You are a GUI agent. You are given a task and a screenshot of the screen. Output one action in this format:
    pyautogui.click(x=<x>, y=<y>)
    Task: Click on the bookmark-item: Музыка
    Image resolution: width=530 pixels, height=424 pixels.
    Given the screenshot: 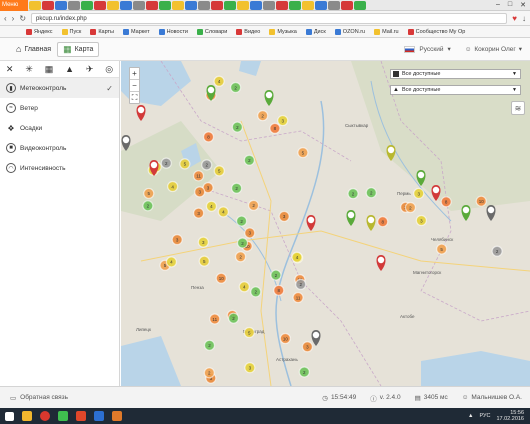 What is the action you would take?
    pyautogui.click(x=283, y=31)
    